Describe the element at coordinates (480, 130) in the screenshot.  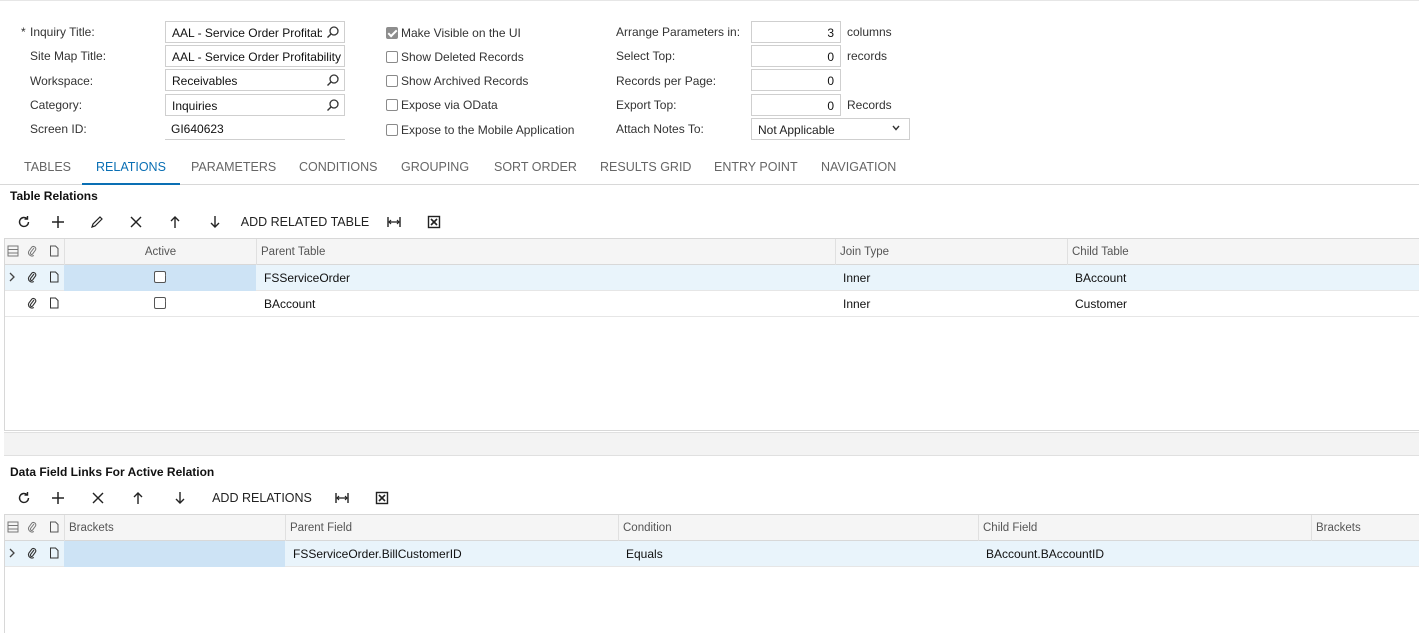
I see `expose-mobile-checkbox: Expose to the Mobile Application` at that location.